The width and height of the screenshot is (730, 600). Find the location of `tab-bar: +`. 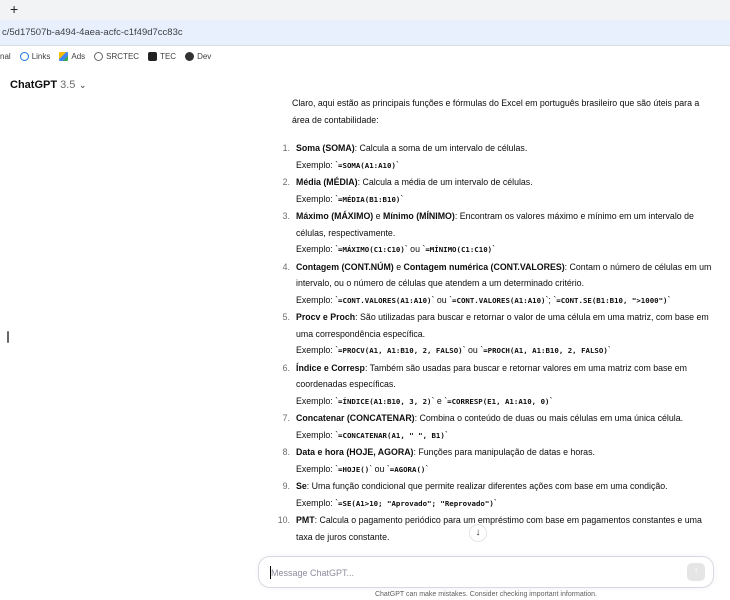

tab-bar: + is located at coordinates (365, 10).